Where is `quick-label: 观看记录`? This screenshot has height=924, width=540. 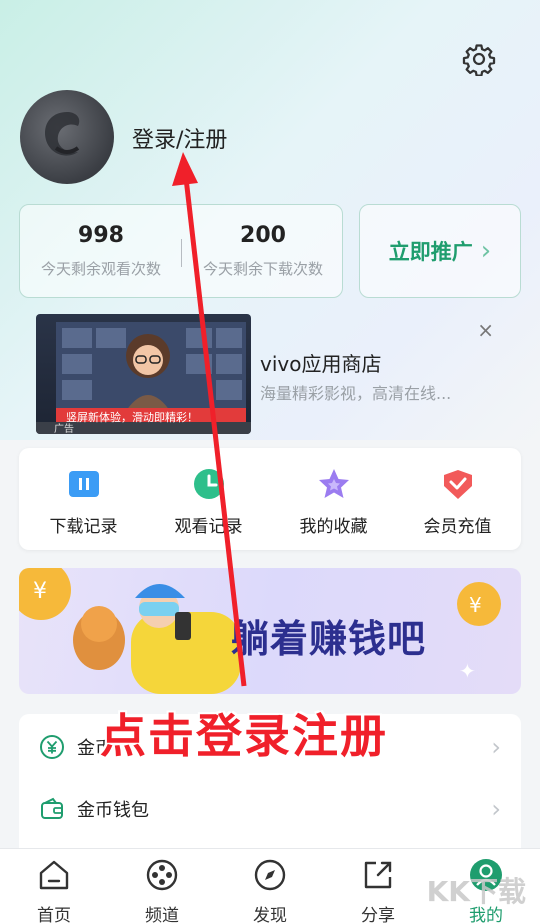 quick-label: 观看记录 is located at coordinates (208, 527).